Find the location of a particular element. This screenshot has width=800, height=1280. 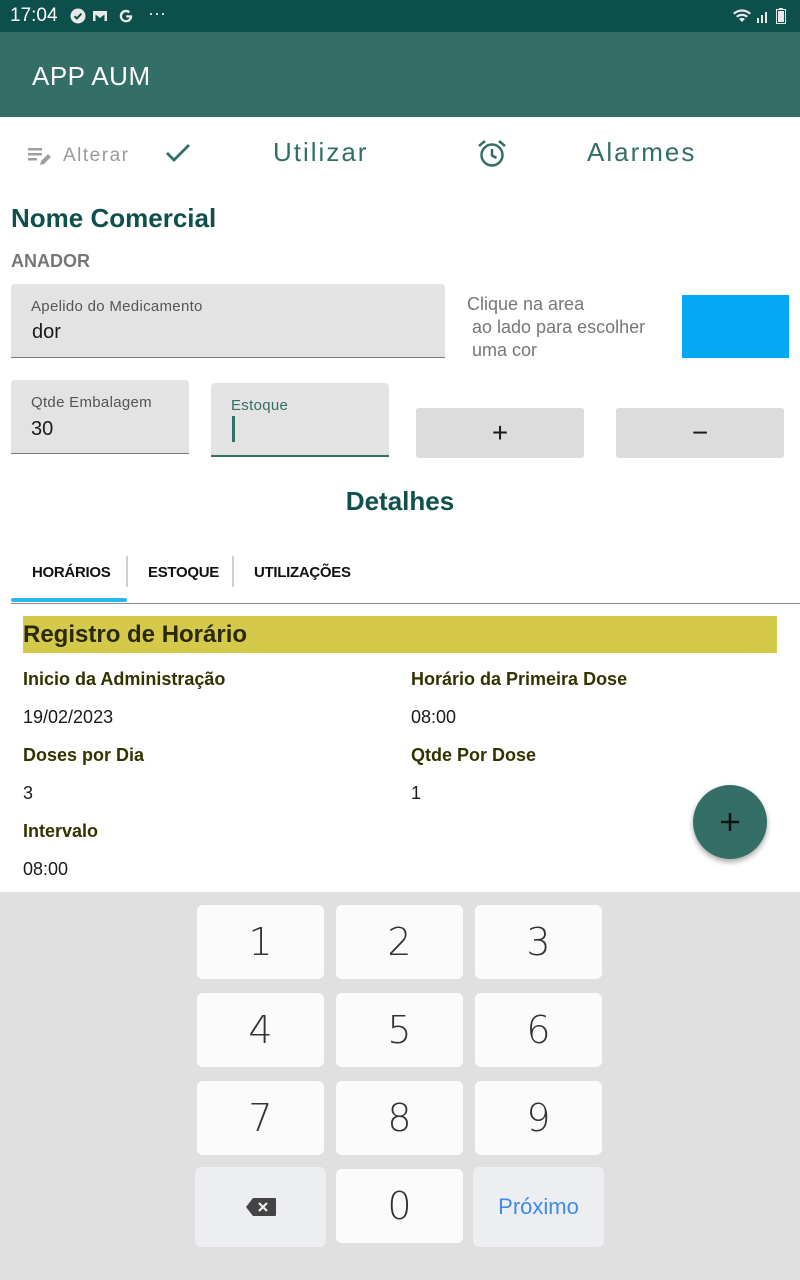

plus-icon is located at coordinates (730, 822).